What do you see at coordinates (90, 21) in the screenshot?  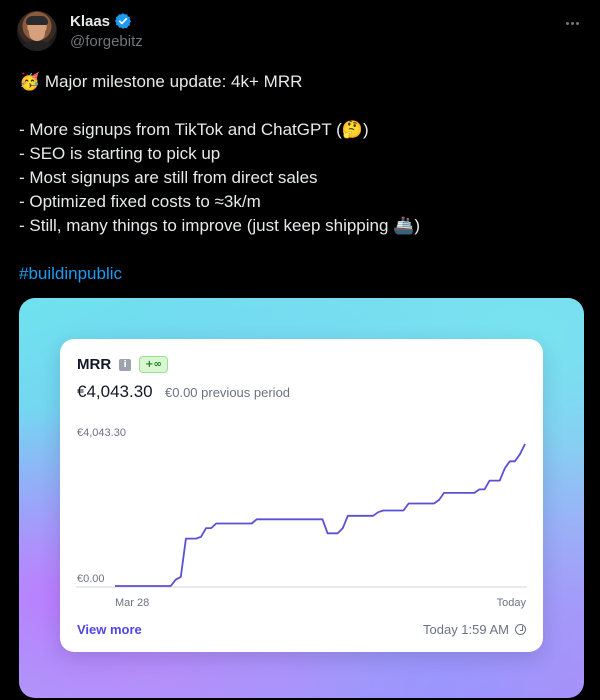 I see `author-name: Klaas` at bounding box center [90, 21].